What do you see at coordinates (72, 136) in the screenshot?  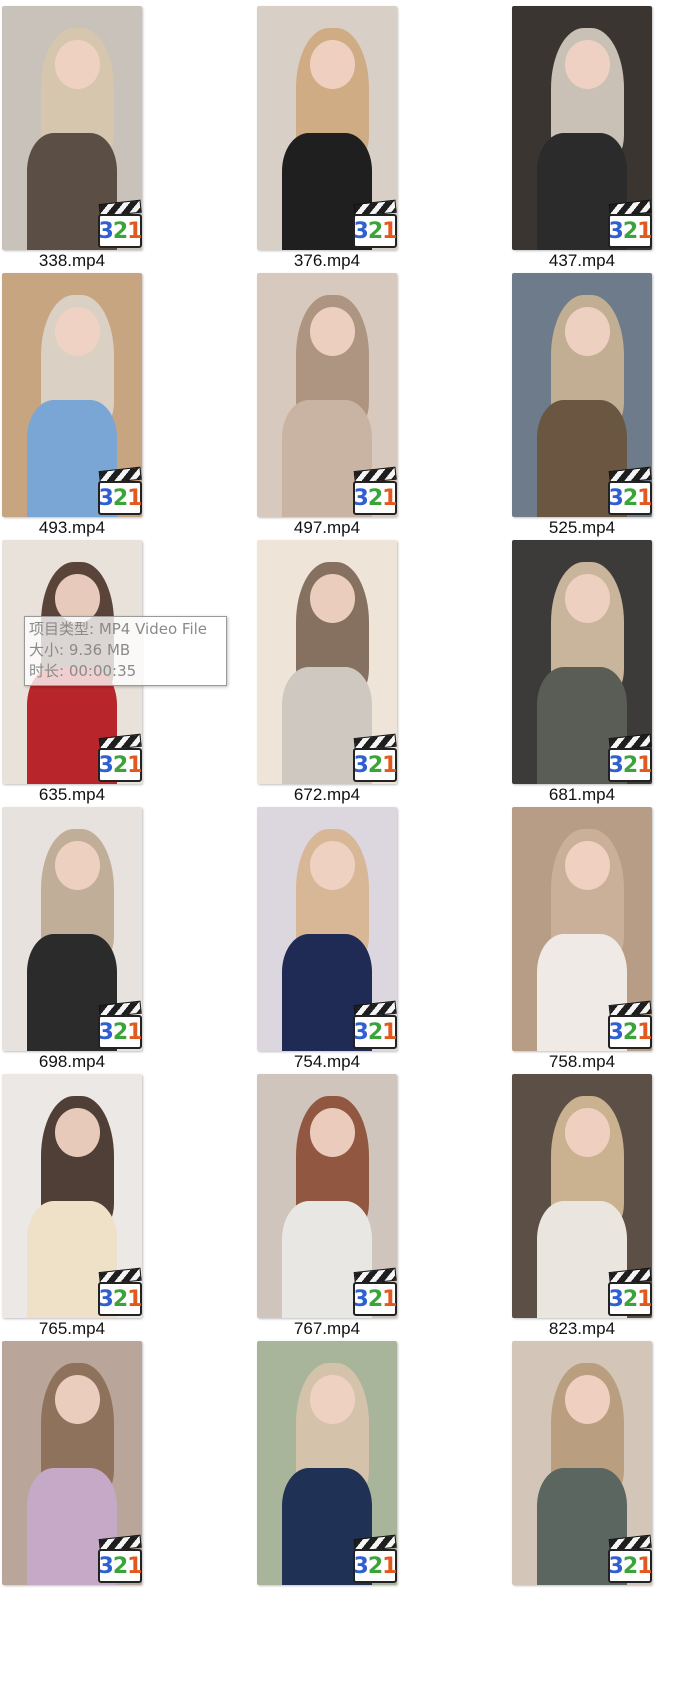 I see `file-tile: 3 2 1 338.mp4` at bounding box center [72, 136].